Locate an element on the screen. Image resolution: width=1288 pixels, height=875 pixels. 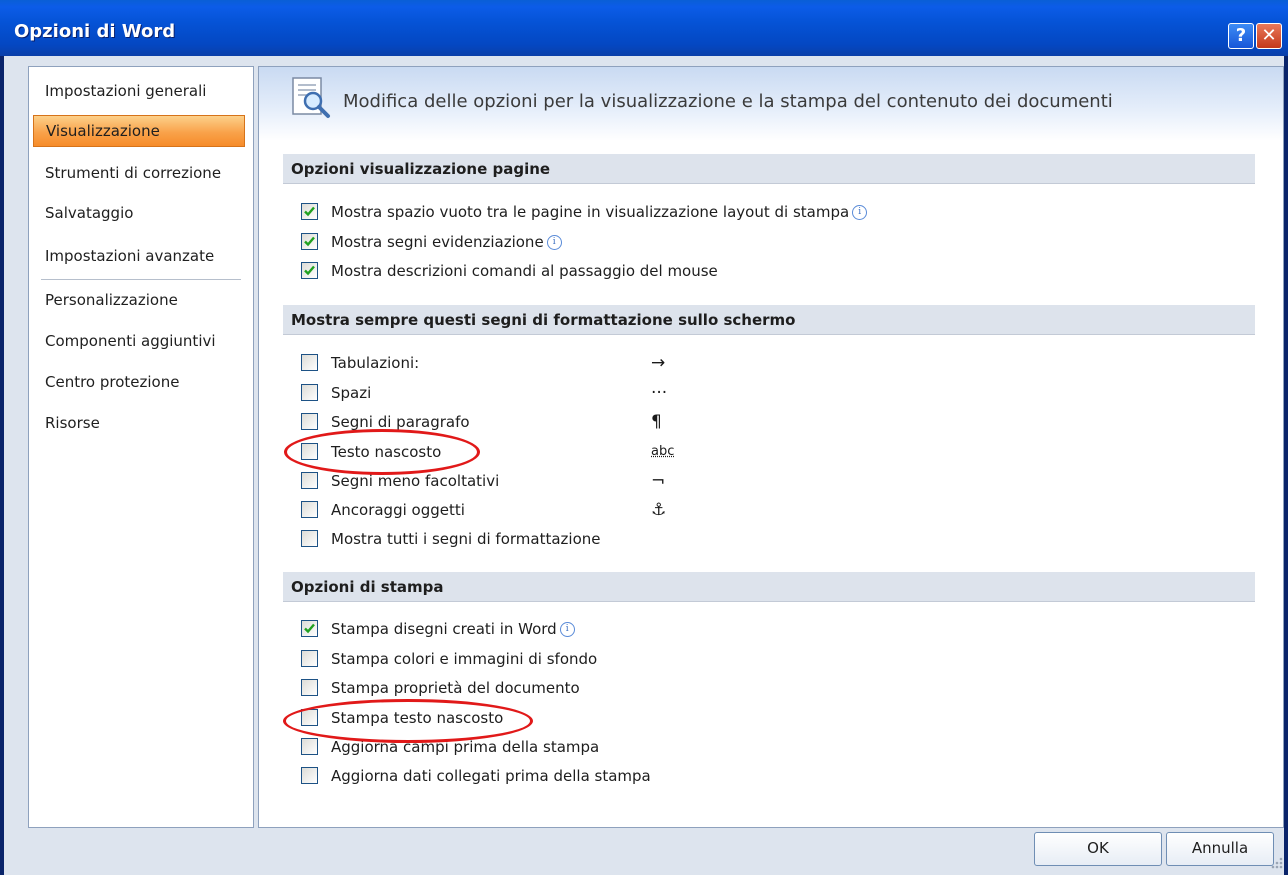
space-dots-icon: ··· is located at coordinates (659, 393).